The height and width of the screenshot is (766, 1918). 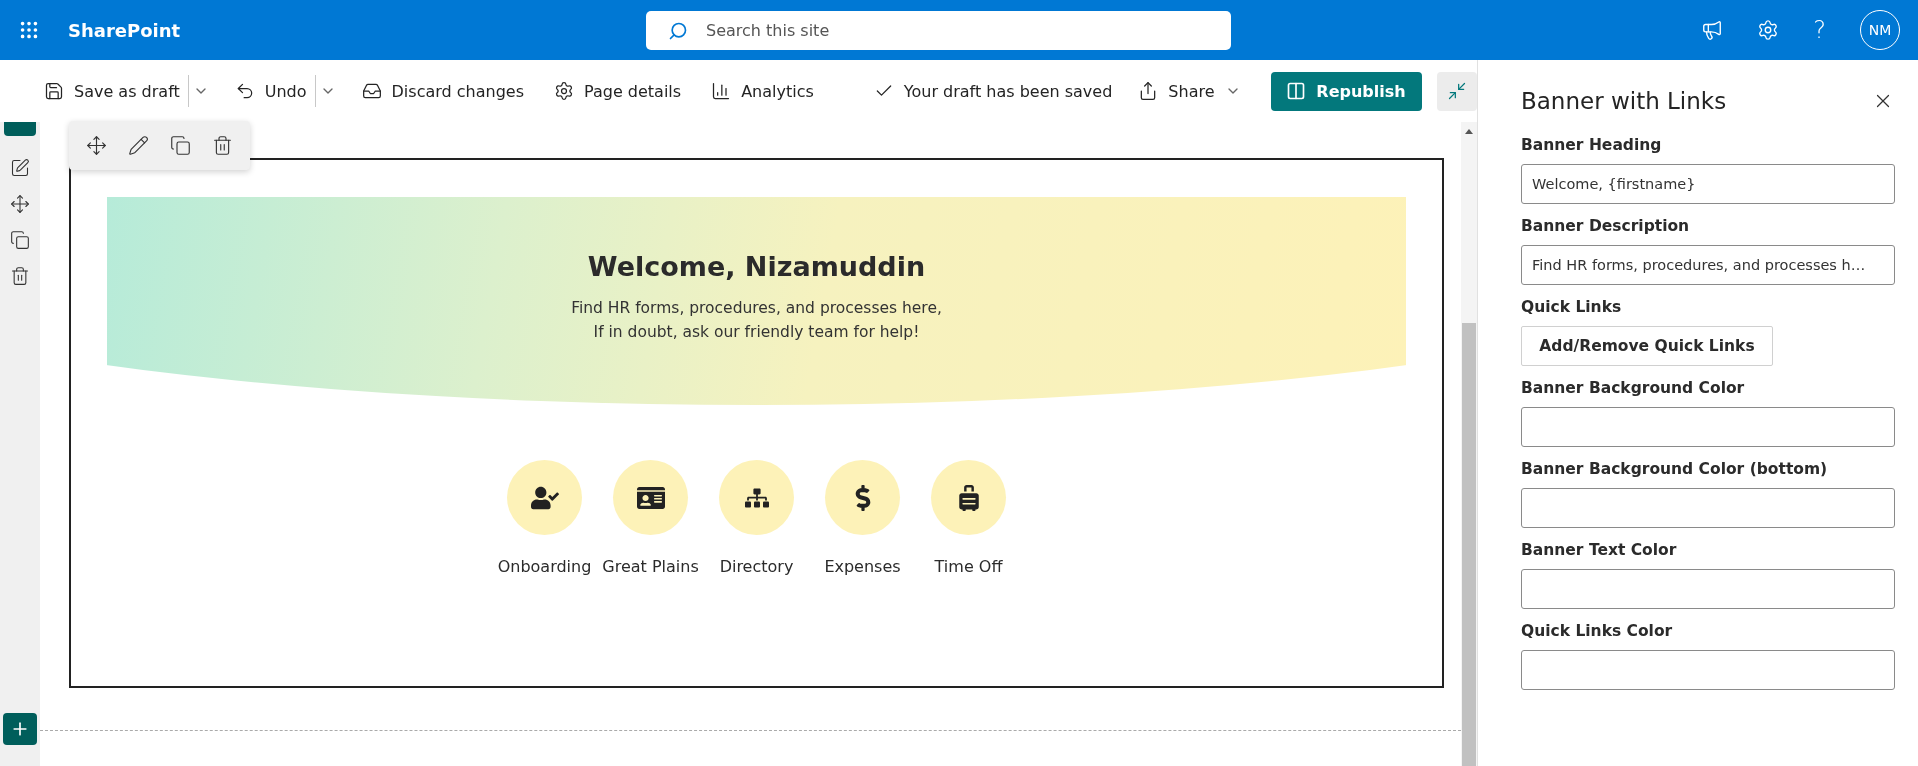 What do you see at coordinates (29, 30) in the screenshot?
I see `app-launcher-icon` at bounding box center [29, 30].